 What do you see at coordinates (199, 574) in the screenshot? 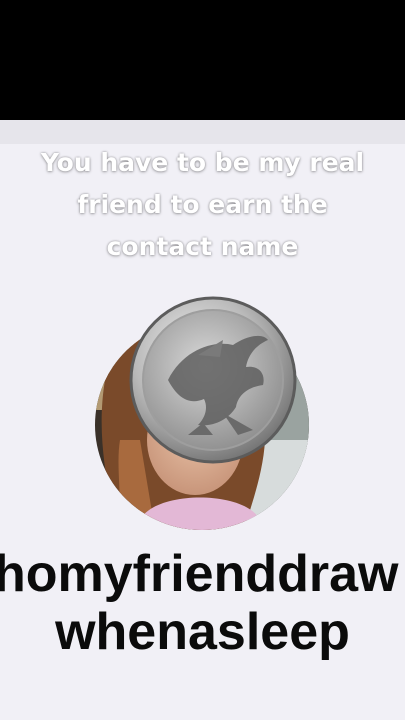
I see `contact-name-line: homyfrienddraw` at bounding box center [199, 574].